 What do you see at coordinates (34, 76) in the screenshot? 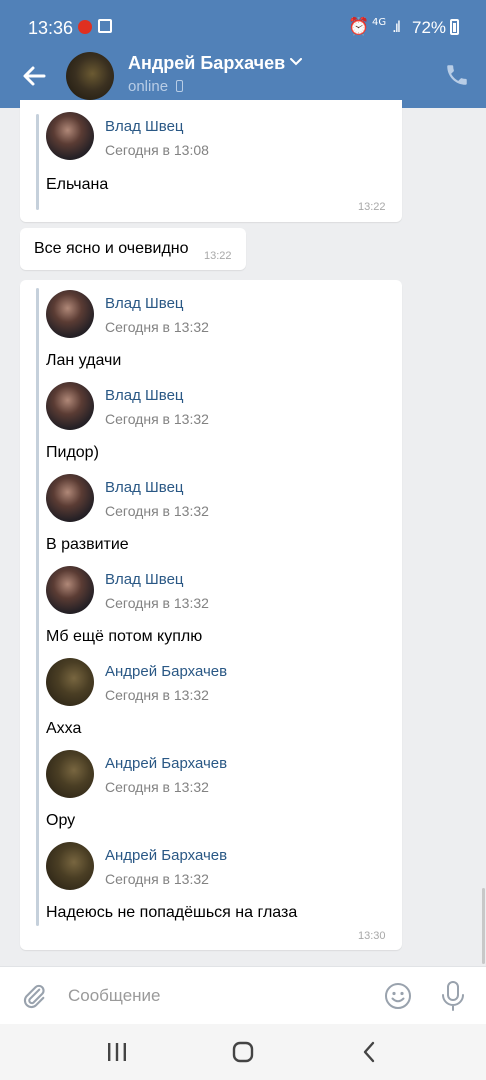
I see `back-arrow-icon` at bounding box center [34, 76].